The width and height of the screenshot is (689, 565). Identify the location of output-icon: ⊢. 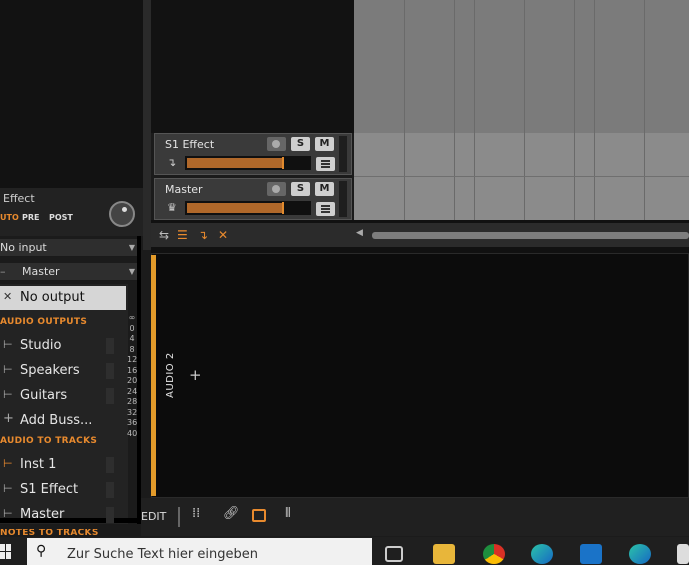
(8, 394).